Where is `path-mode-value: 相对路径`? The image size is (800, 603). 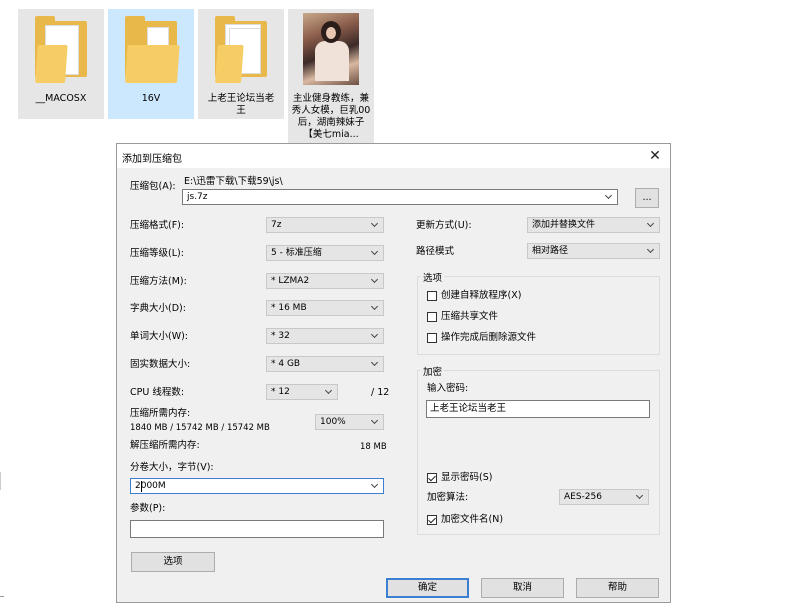 path-mode-value: 相对路径 is located at coordinates (550, 251).